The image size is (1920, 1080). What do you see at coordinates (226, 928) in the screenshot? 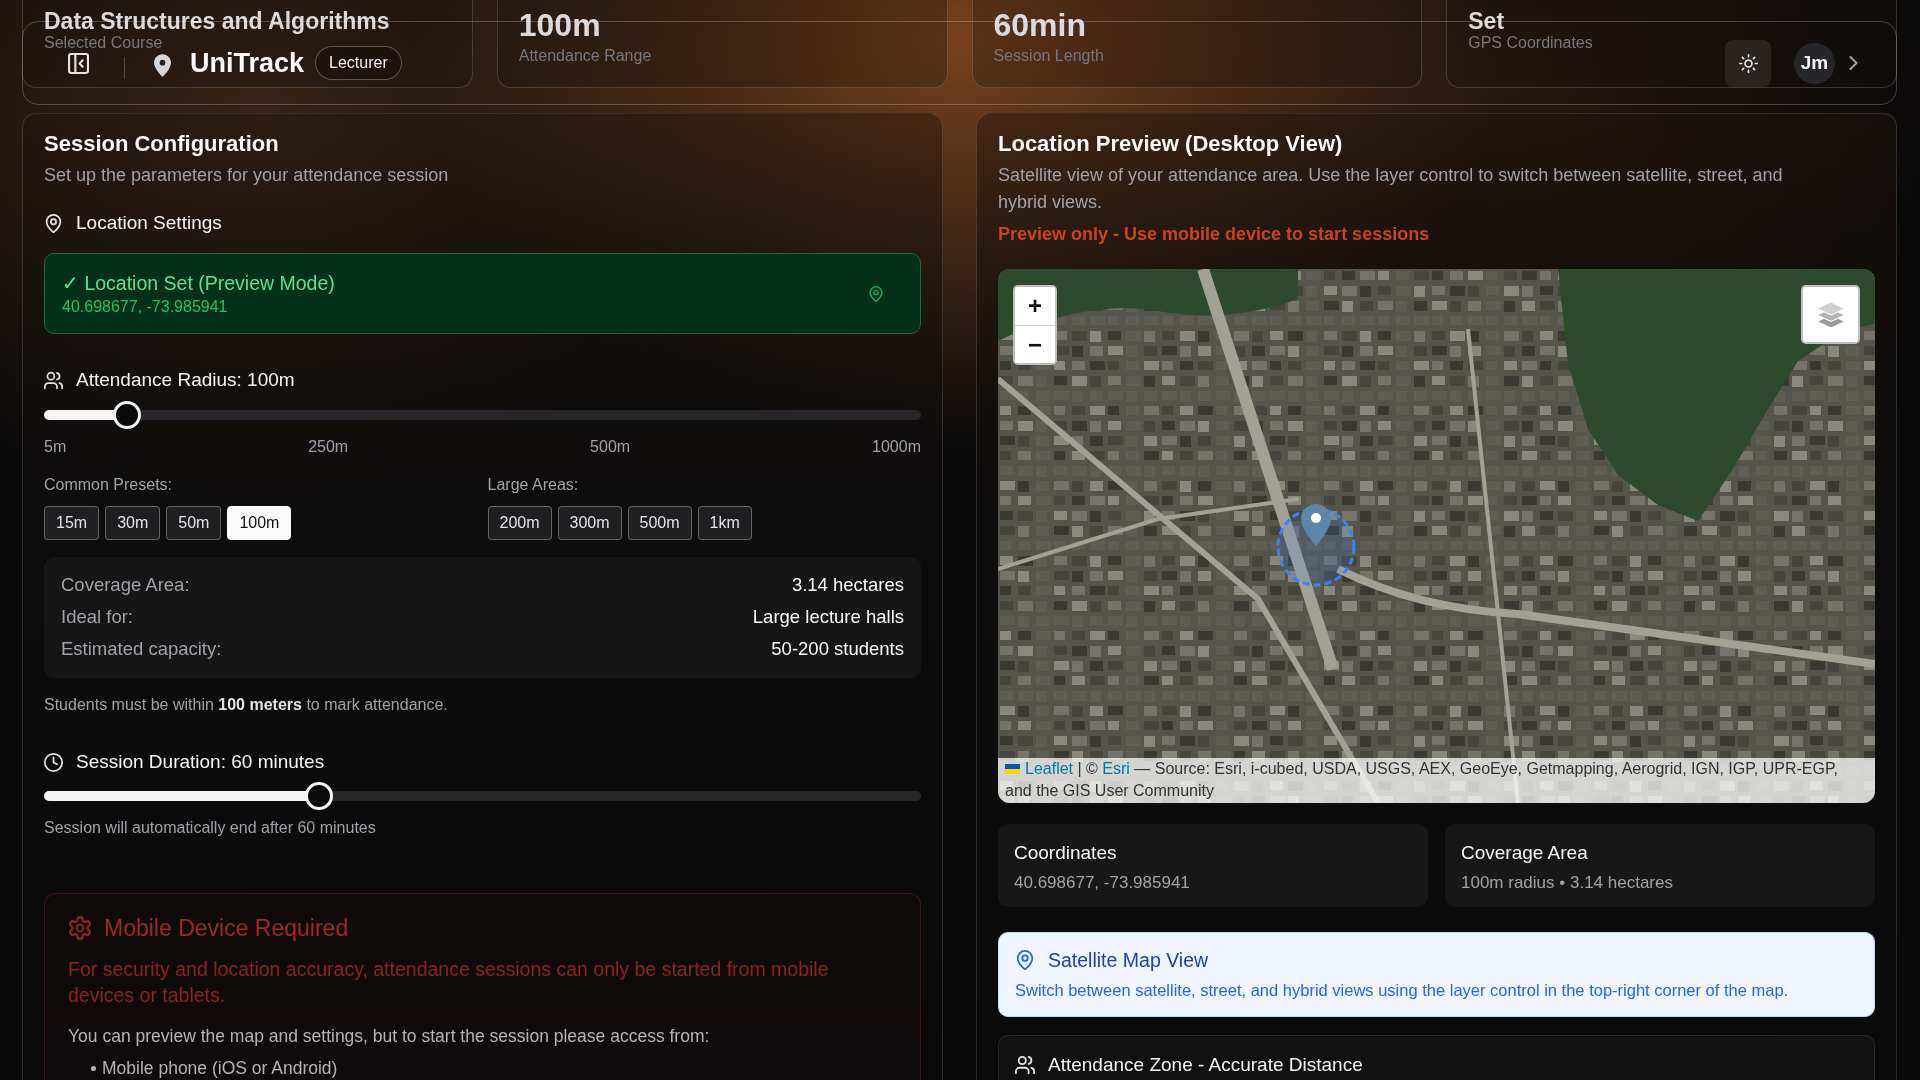
I see `warning-title: Mobile Device Required` at bounding box center [226, 928].